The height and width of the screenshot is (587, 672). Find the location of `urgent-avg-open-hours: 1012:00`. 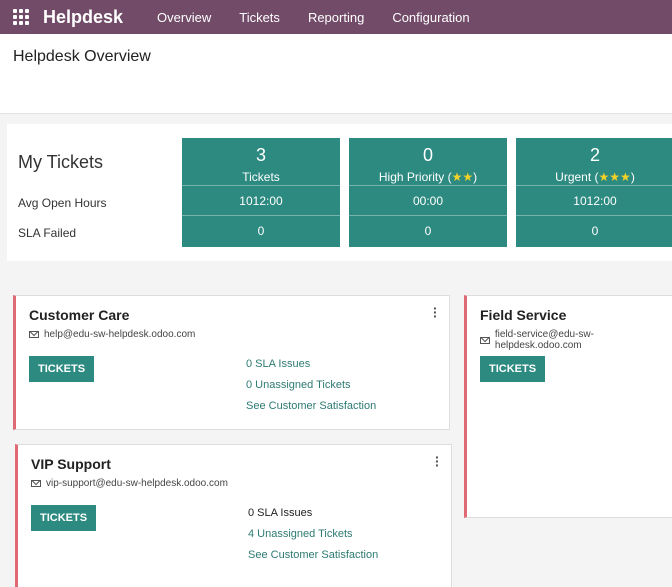

urgent-avg-open-hours: 1012:00 is located at coordinates (594, 201).